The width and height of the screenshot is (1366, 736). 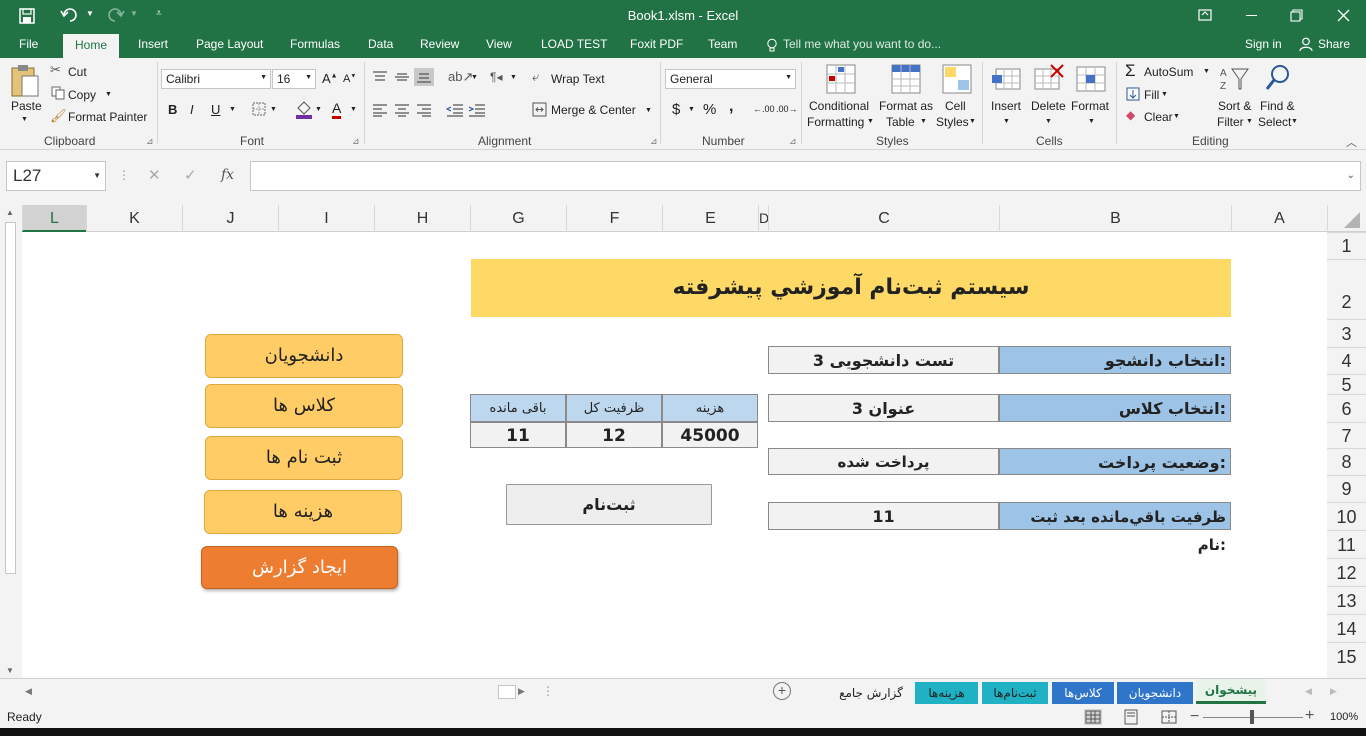 What do you see at coordinates (1049, 79) in the screenshot?
I see `delete-cells-icon` at bounding box center [1049, 79].